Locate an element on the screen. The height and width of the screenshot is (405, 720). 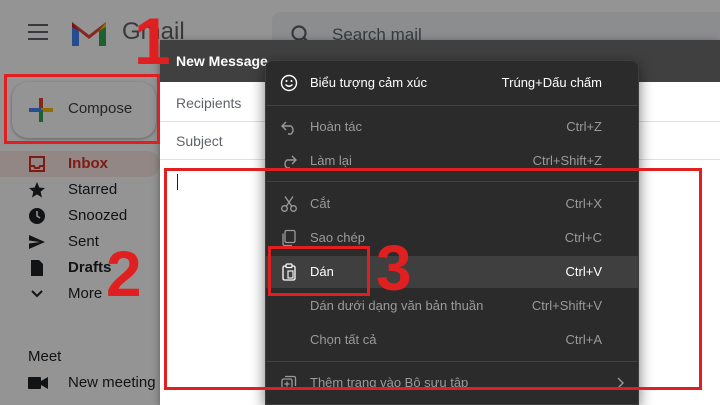
new-message-title: New Message is located at coordinates (222, 61).